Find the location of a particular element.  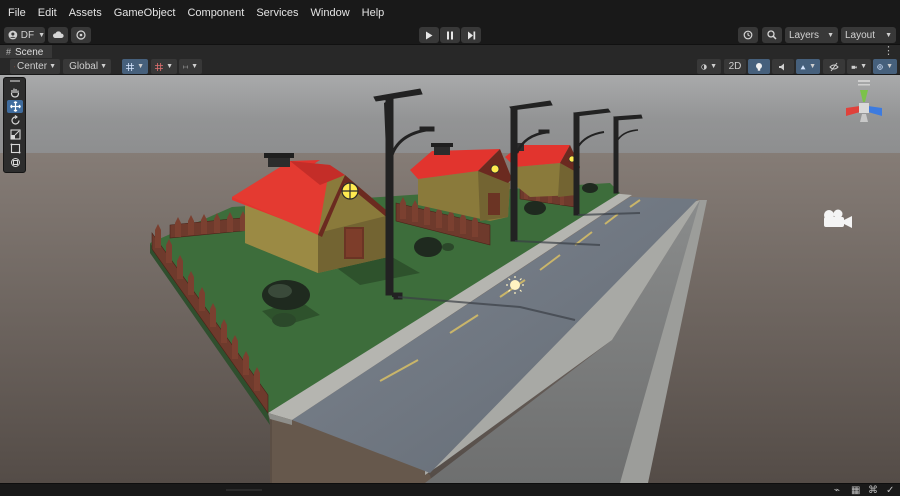

step-icon is located at coordinates (471, 35).